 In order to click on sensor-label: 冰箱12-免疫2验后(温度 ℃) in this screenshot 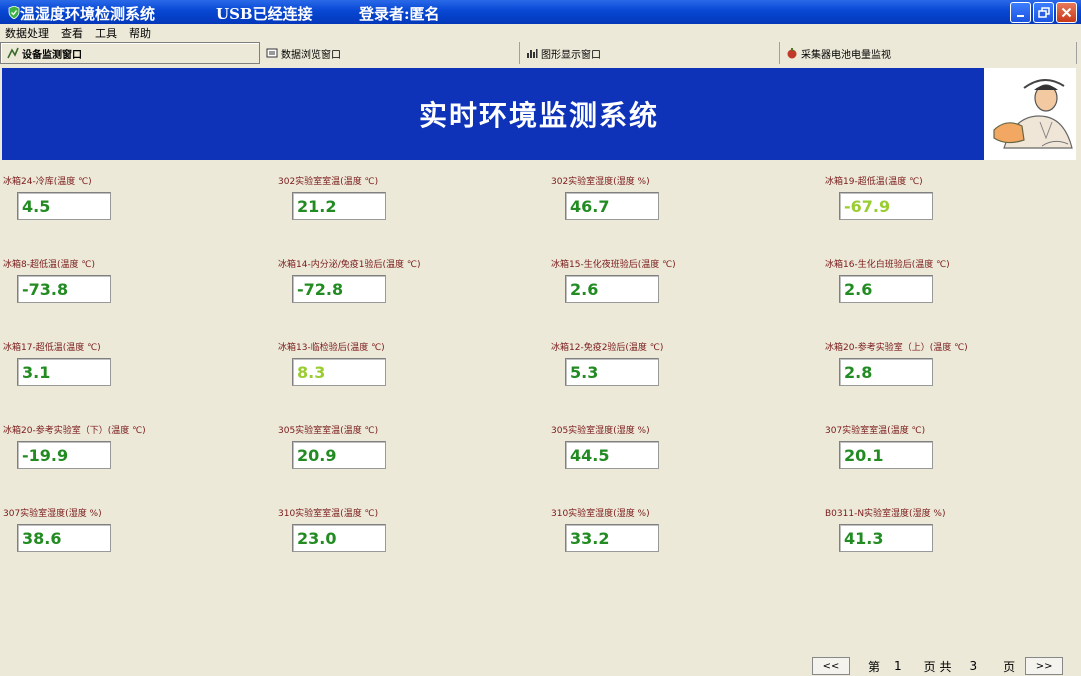, I will do `click(607, 348)`.